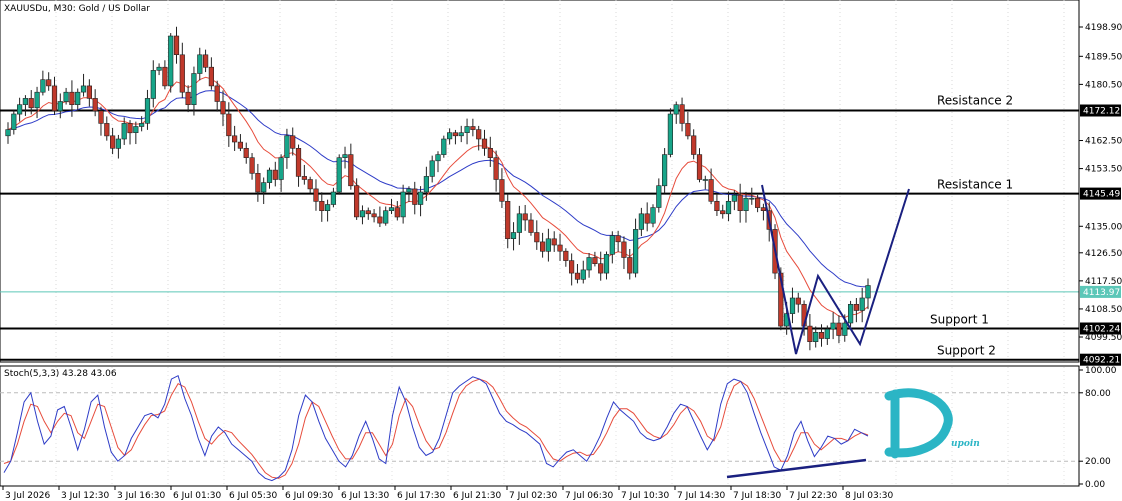 This screenshot has height=501, width=1122. What do you see at coordinates (1103, 227) in the screenshot?
I see `price-tick-label: 4135.00` at bounding box center [1103, 227].